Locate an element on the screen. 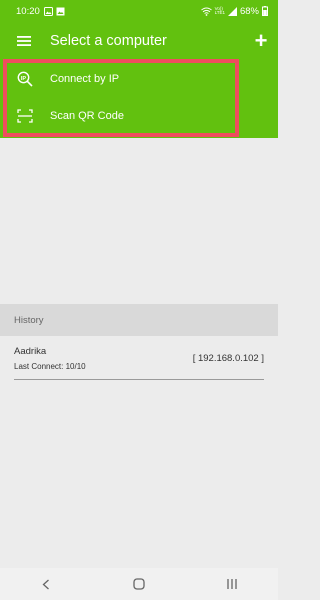 The height and width of the screenshot is (600, 320). add-computer-button: + is located at coordinates (261, 41).